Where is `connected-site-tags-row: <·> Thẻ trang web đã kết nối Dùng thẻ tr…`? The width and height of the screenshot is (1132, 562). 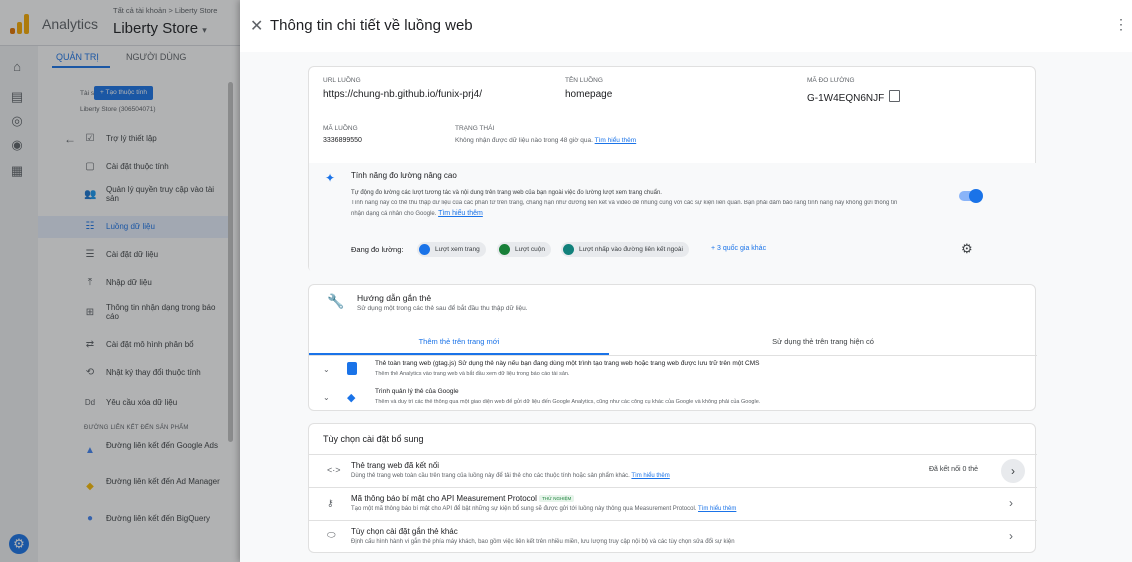
connected-site-tags-row: <·> Thẻ trang web đã kết nối Dùng thẻ tr… is located at coordinates (673, 471).